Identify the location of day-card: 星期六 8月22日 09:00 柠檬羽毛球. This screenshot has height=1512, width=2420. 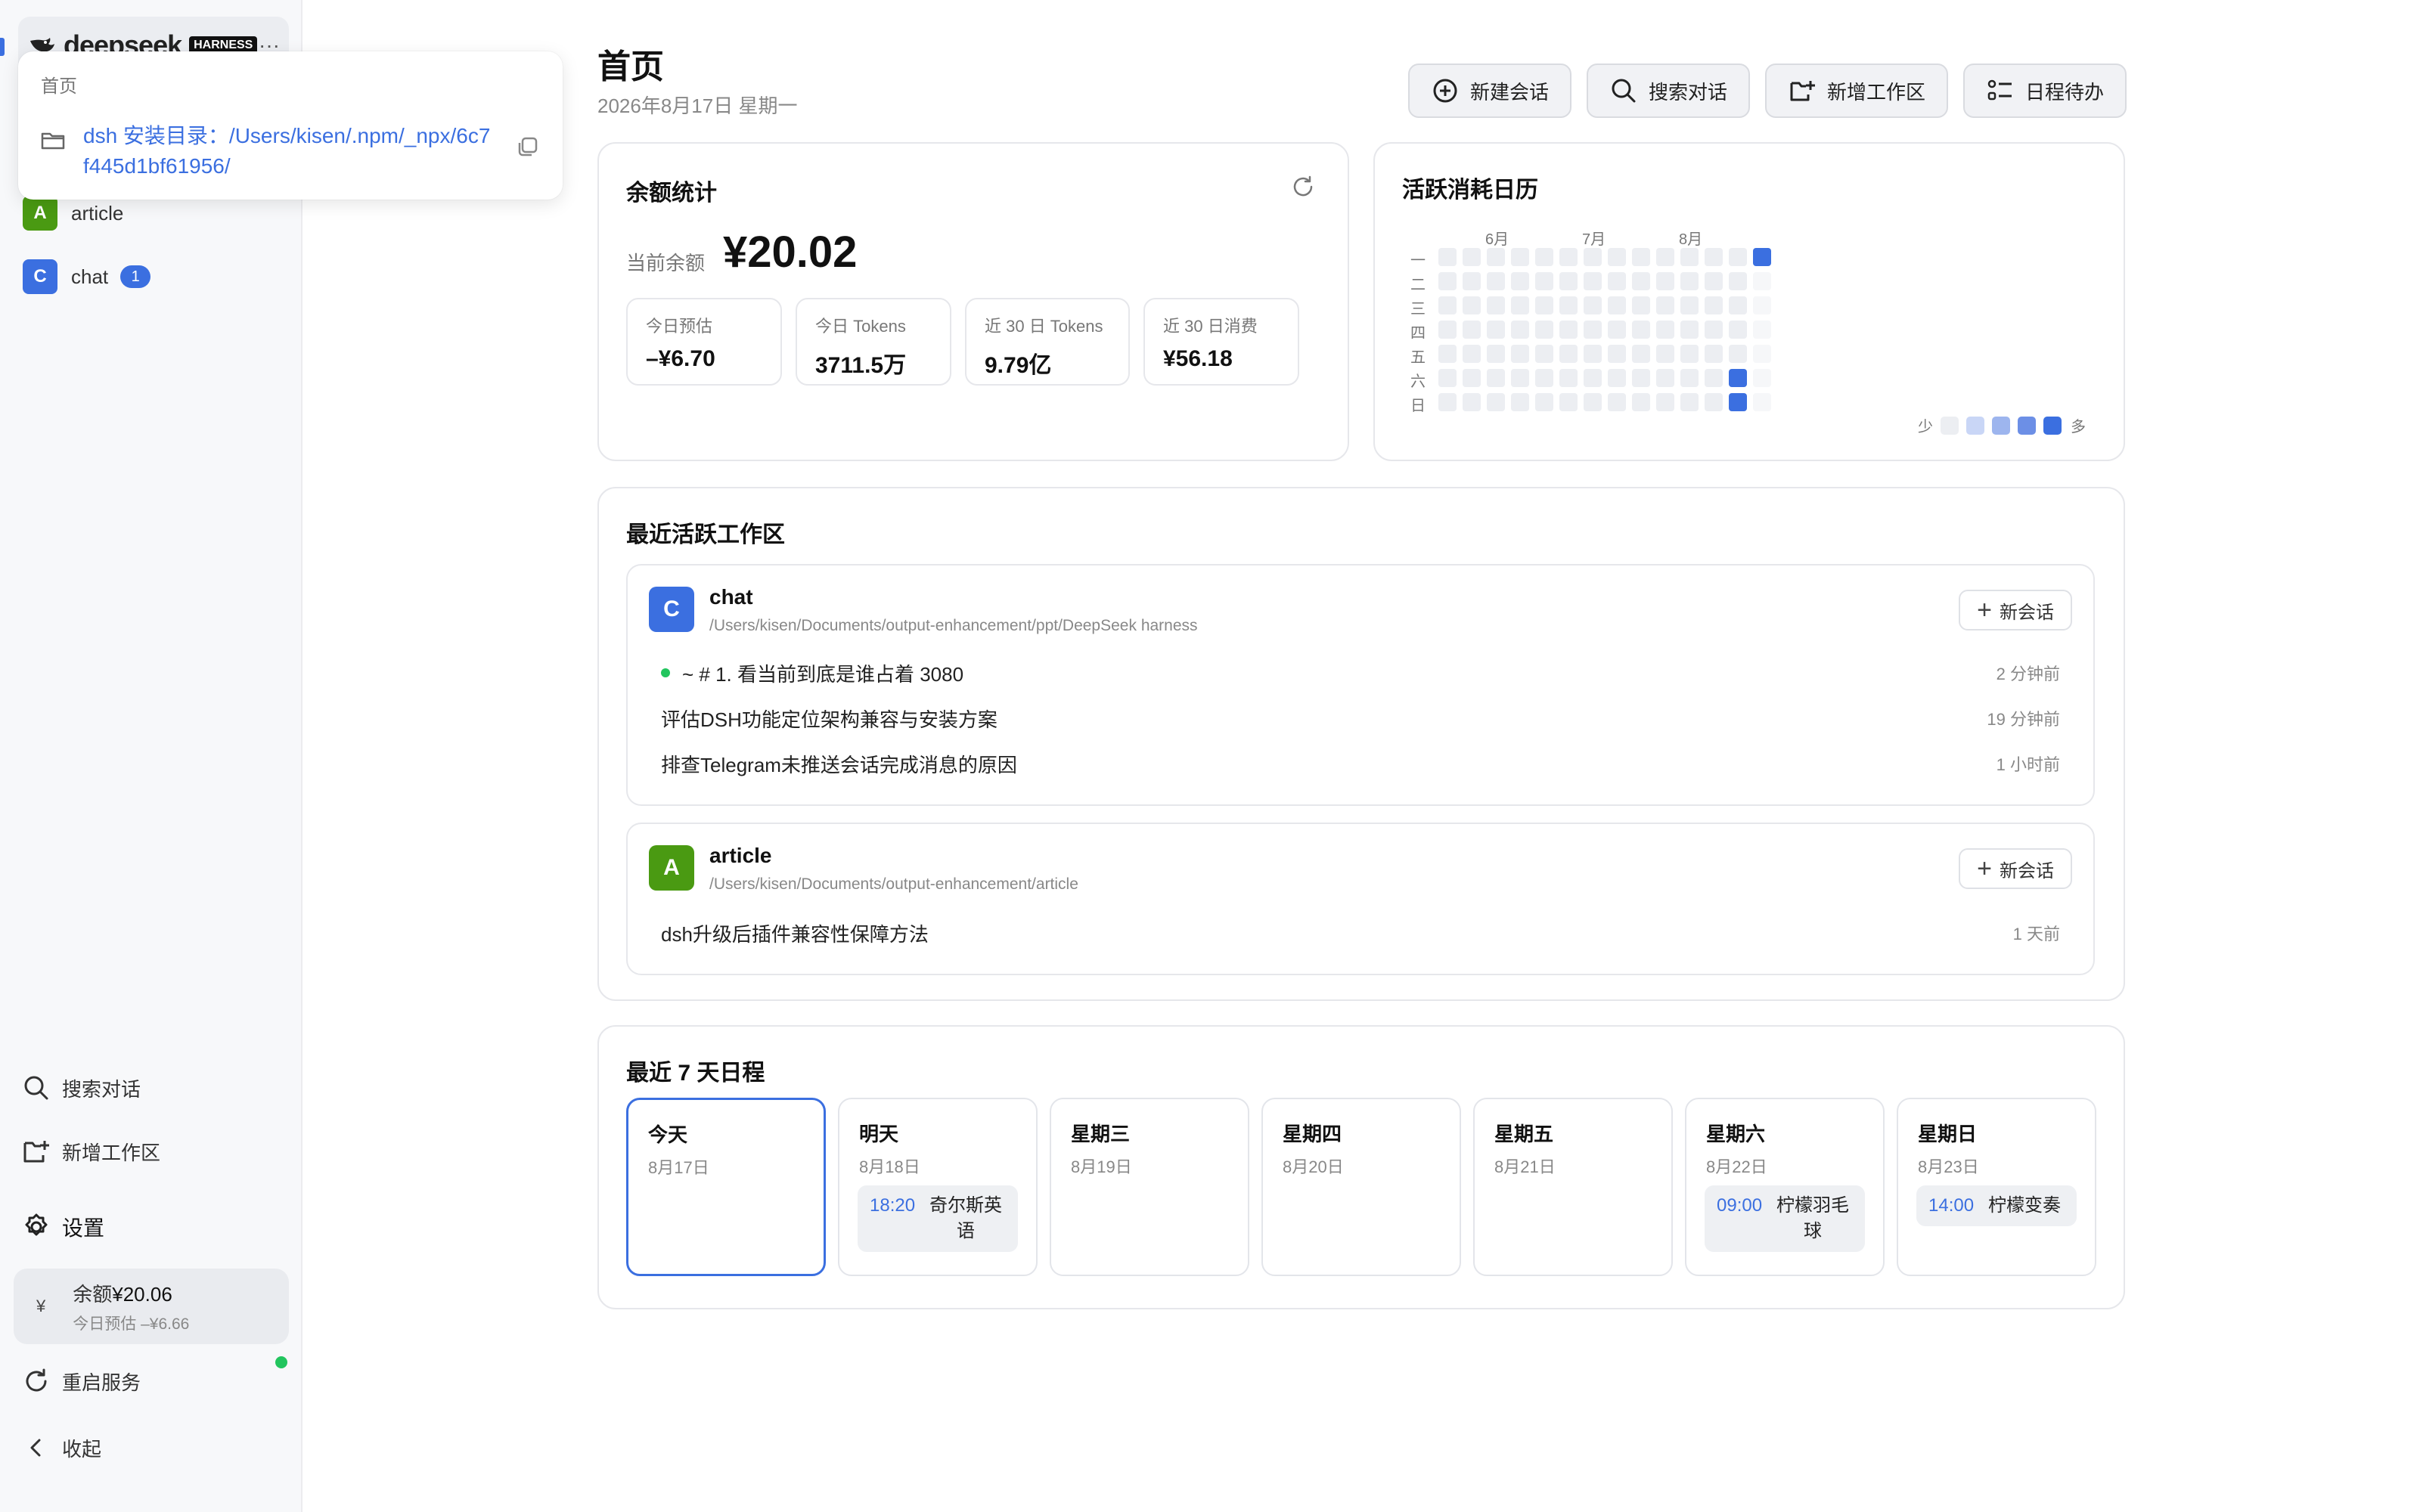
(1785, 1187).